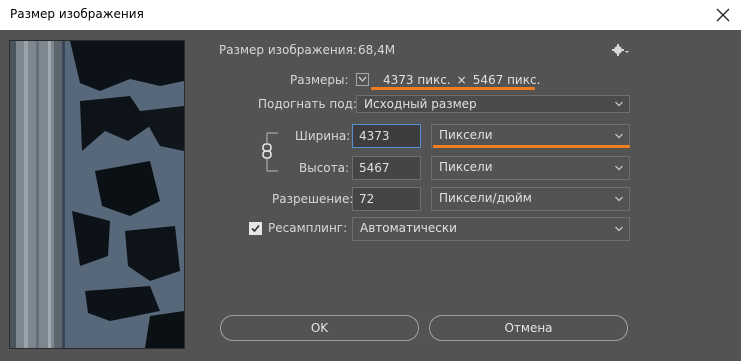  What do you see at coordinates (319, 328) in the screenshot?
I see `ok-button: OK` at bounding box center [319, 328].